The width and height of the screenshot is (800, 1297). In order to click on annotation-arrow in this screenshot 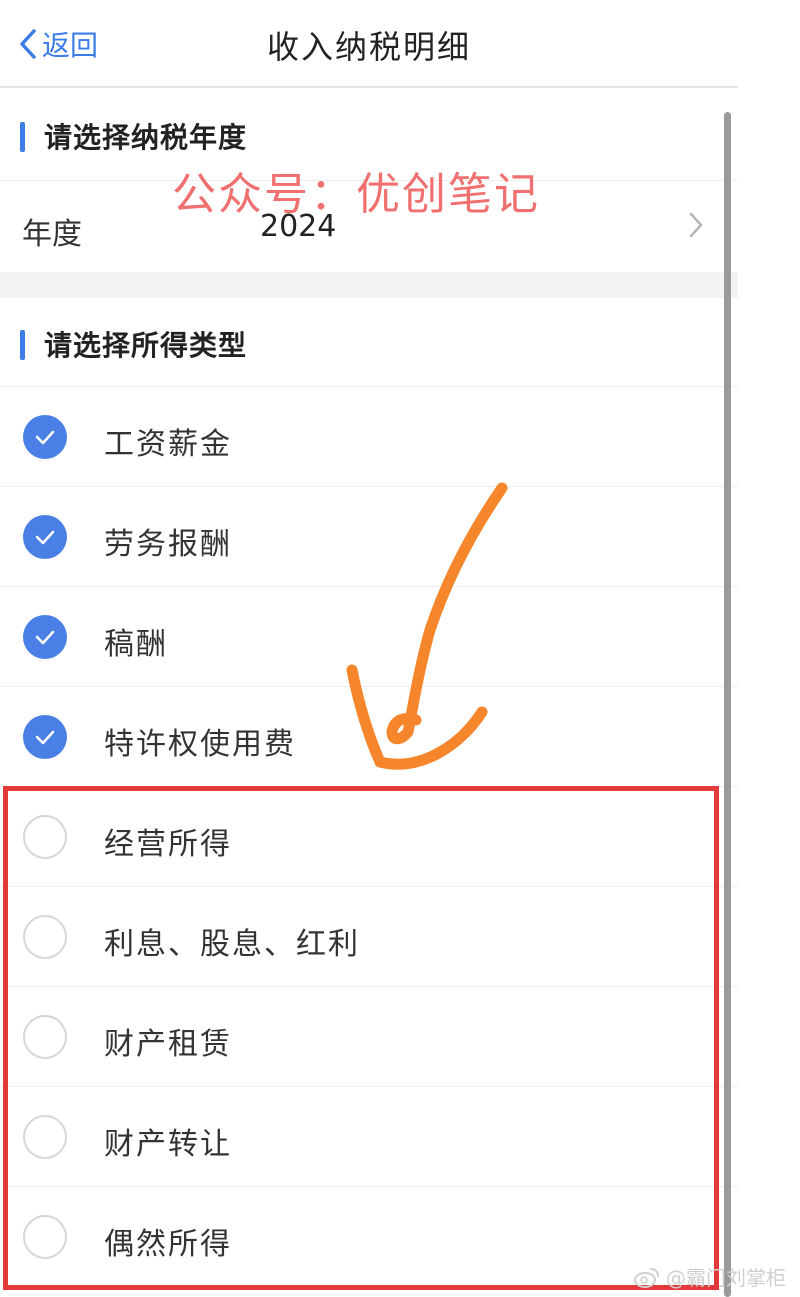, I will do `click(427, 626)`.